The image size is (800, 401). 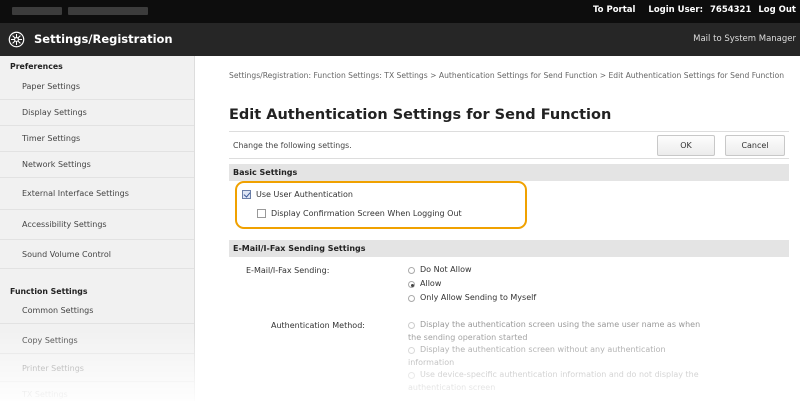 I want to click on section-email-ifax-sending: E-Mail/I-Fax Sending Settings, so click(x=509, y=248).